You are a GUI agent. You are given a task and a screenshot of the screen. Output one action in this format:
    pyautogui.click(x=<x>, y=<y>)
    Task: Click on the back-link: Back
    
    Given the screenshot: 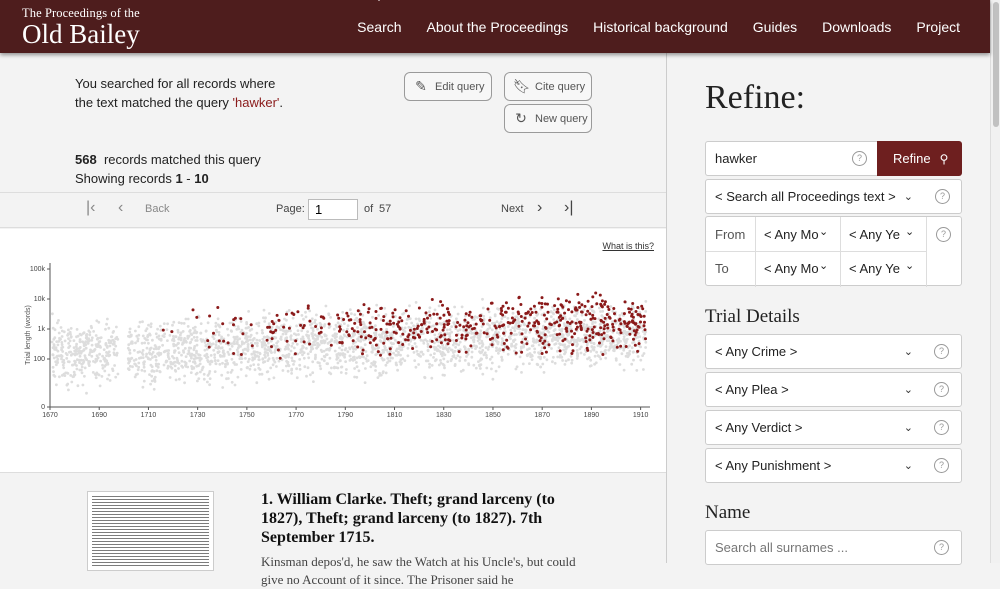 What is the action you would take?
    pyautogui.click(x=157, y=209)
    